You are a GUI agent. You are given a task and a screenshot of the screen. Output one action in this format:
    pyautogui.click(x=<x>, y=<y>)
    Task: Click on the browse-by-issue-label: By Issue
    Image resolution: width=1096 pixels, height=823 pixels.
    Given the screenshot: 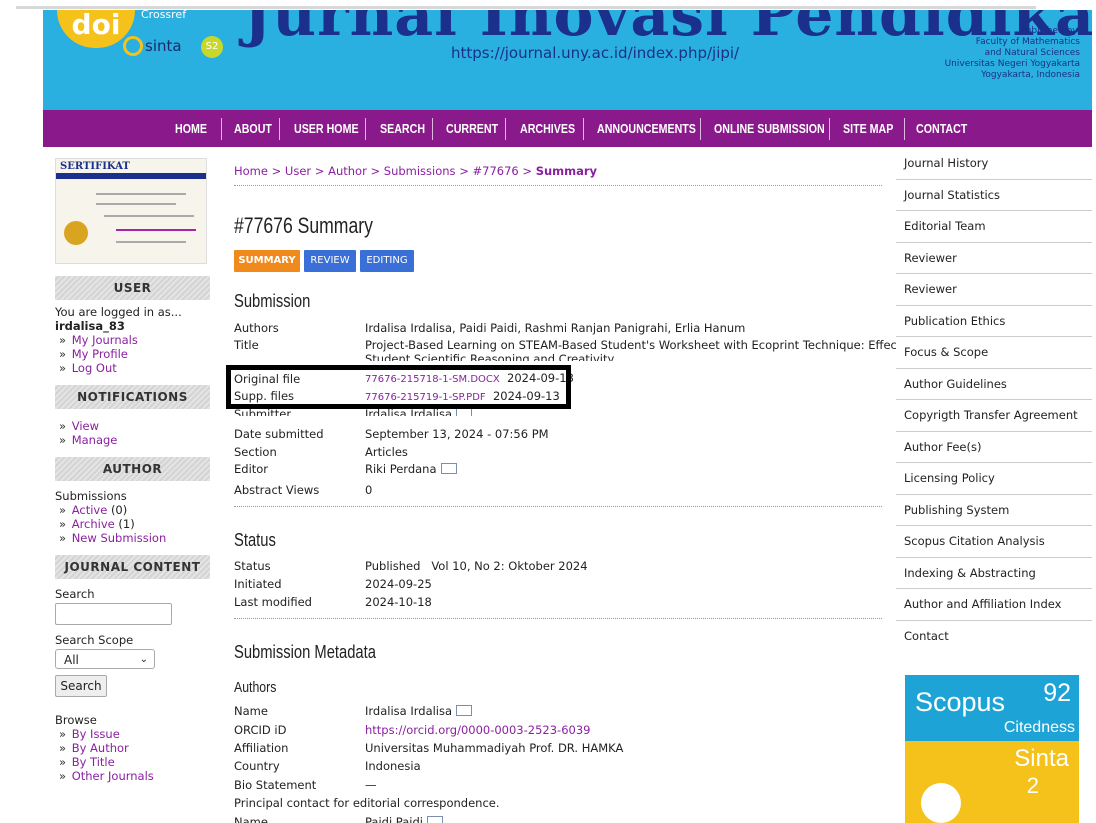 What is the action you would take?
    pyautogui.click(x=96, y=734)
    